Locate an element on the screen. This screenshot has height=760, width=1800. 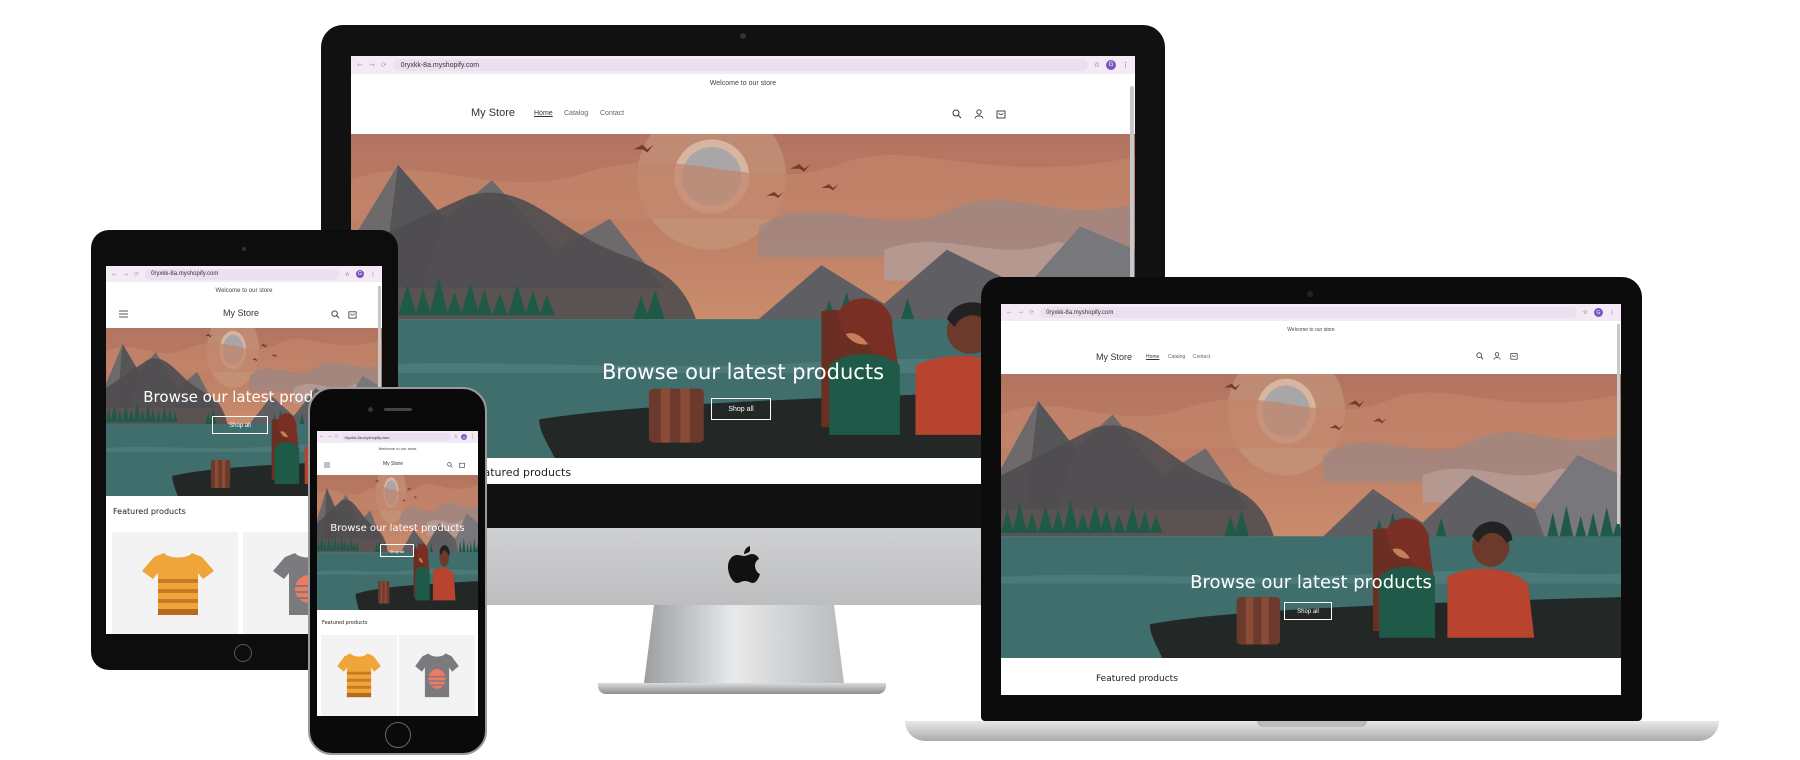
phone-home-button is located at coordinates (398, 735).